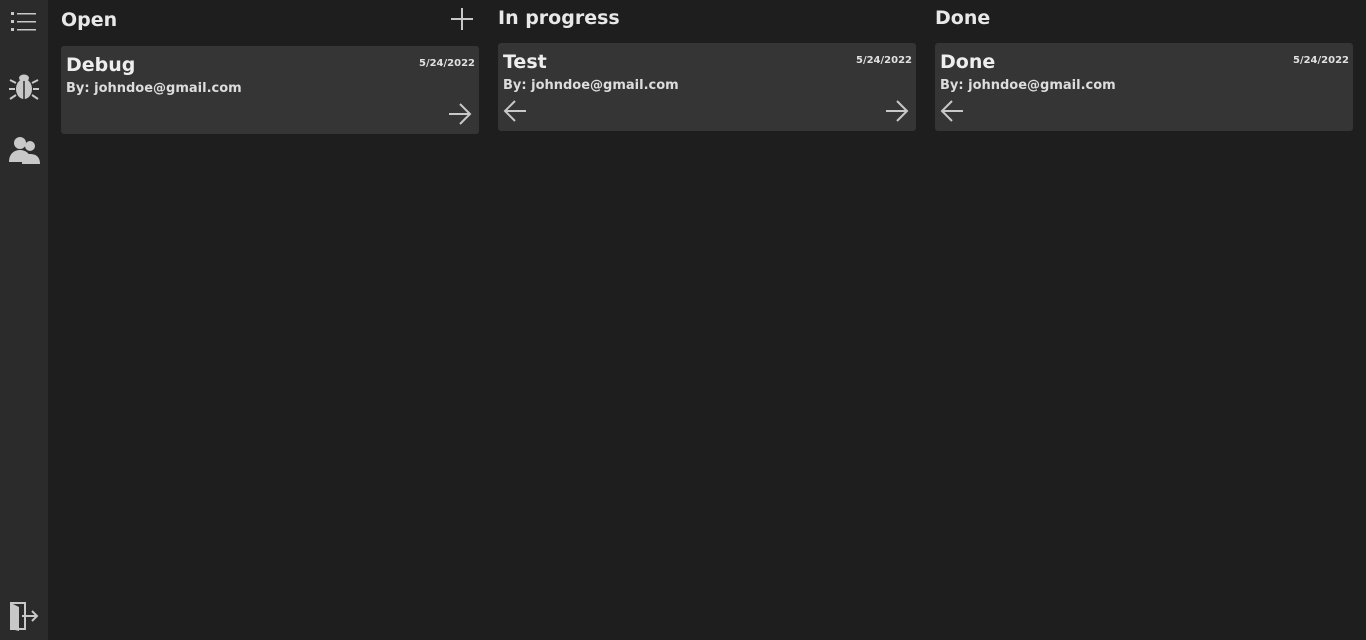 The width and height of the screenshot is (1366, 640). Describe the element at coordinates (1144, 87) in the screenshot. I see `task-card: Done 5/24/2022 By: johndoe@gmail.com` at that location.